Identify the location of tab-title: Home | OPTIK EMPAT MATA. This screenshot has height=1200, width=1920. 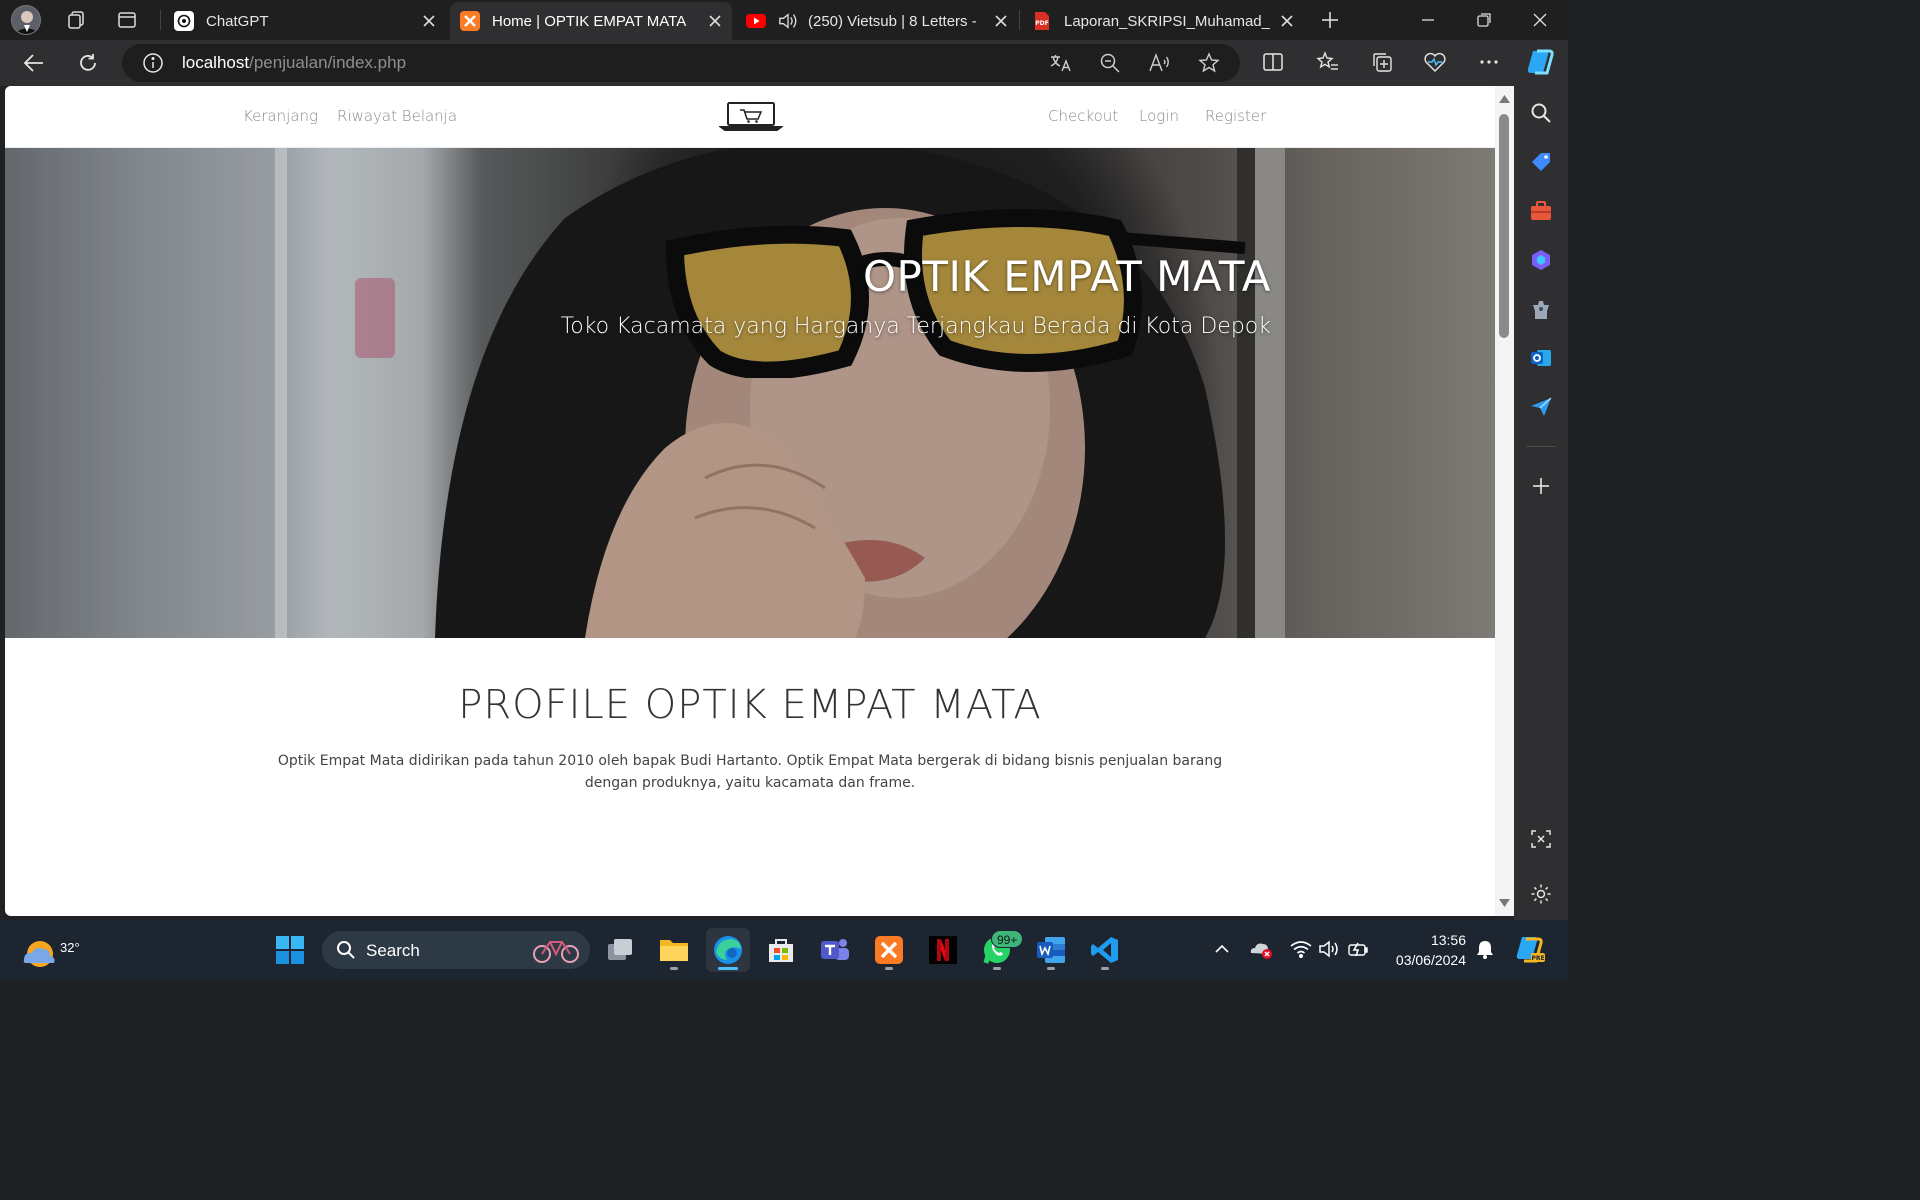
(589, 21).